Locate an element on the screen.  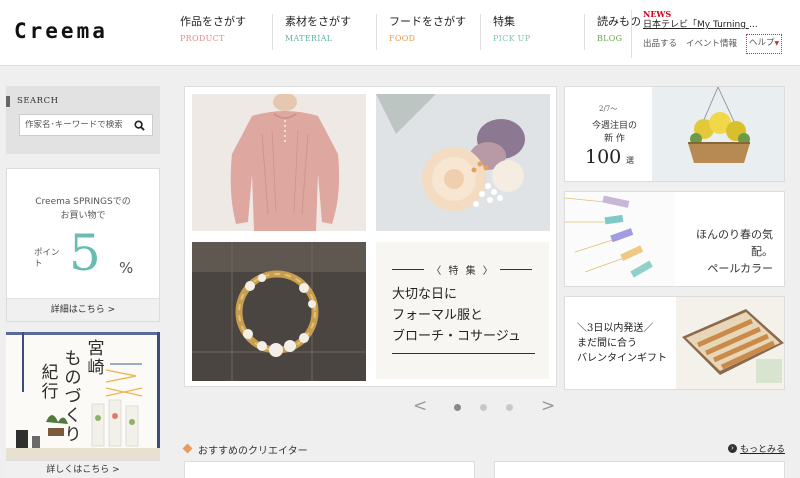
b1-unit: 選 is located at coordinates (630, 160).